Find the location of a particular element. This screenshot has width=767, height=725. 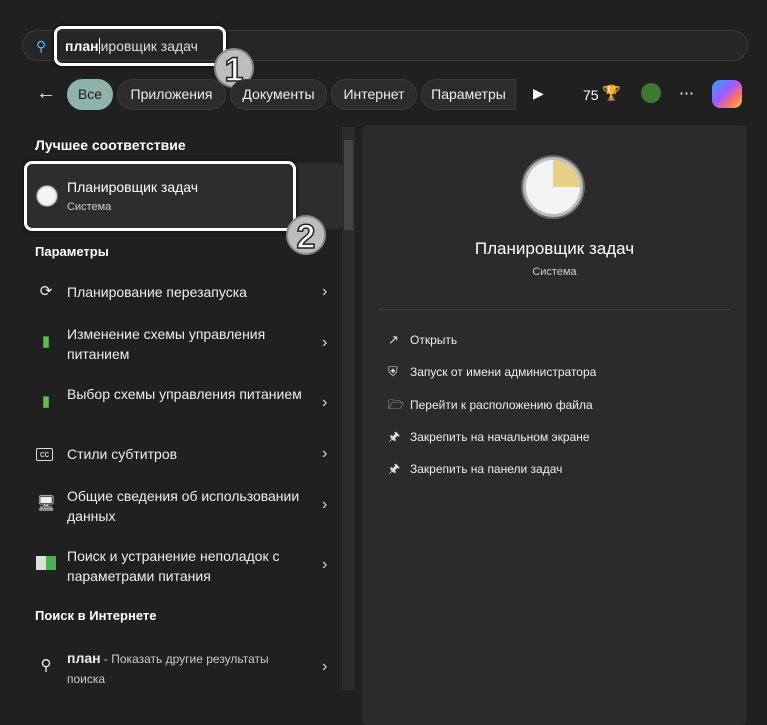

action-open: ↗ Открыть is located at coordinates (422, 340).